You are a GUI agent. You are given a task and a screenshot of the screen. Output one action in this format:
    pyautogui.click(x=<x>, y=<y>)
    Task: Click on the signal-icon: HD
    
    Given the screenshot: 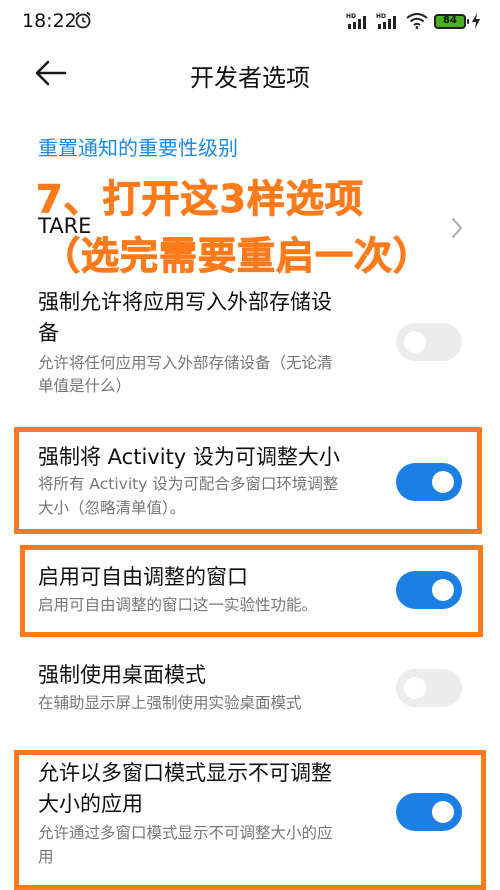 What is the action you would take?
    pyautogui.click(x=356, y=21)
    